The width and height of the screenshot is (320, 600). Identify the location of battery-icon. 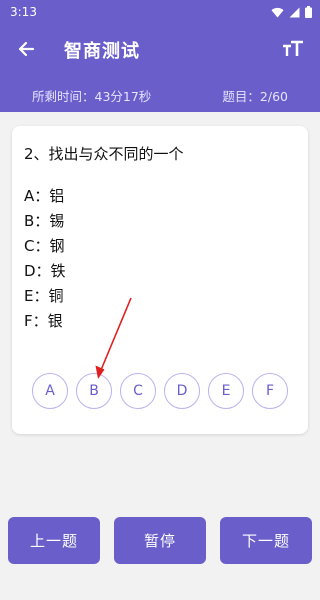
(308, 12).